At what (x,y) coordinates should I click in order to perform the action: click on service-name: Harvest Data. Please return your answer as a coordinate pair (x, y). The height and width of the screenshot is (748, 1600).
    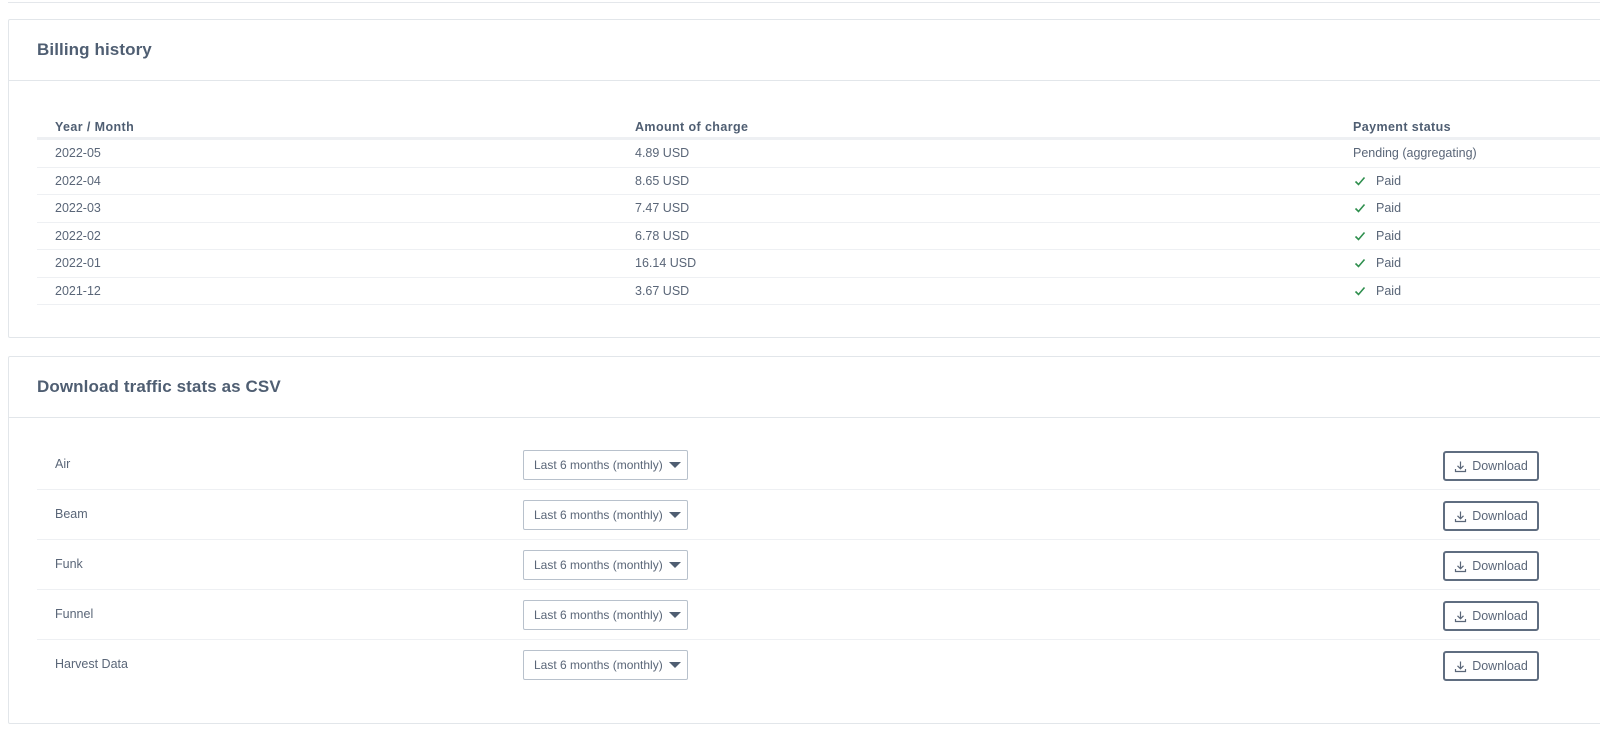
    Looking at the image, I should click on (91, 664).